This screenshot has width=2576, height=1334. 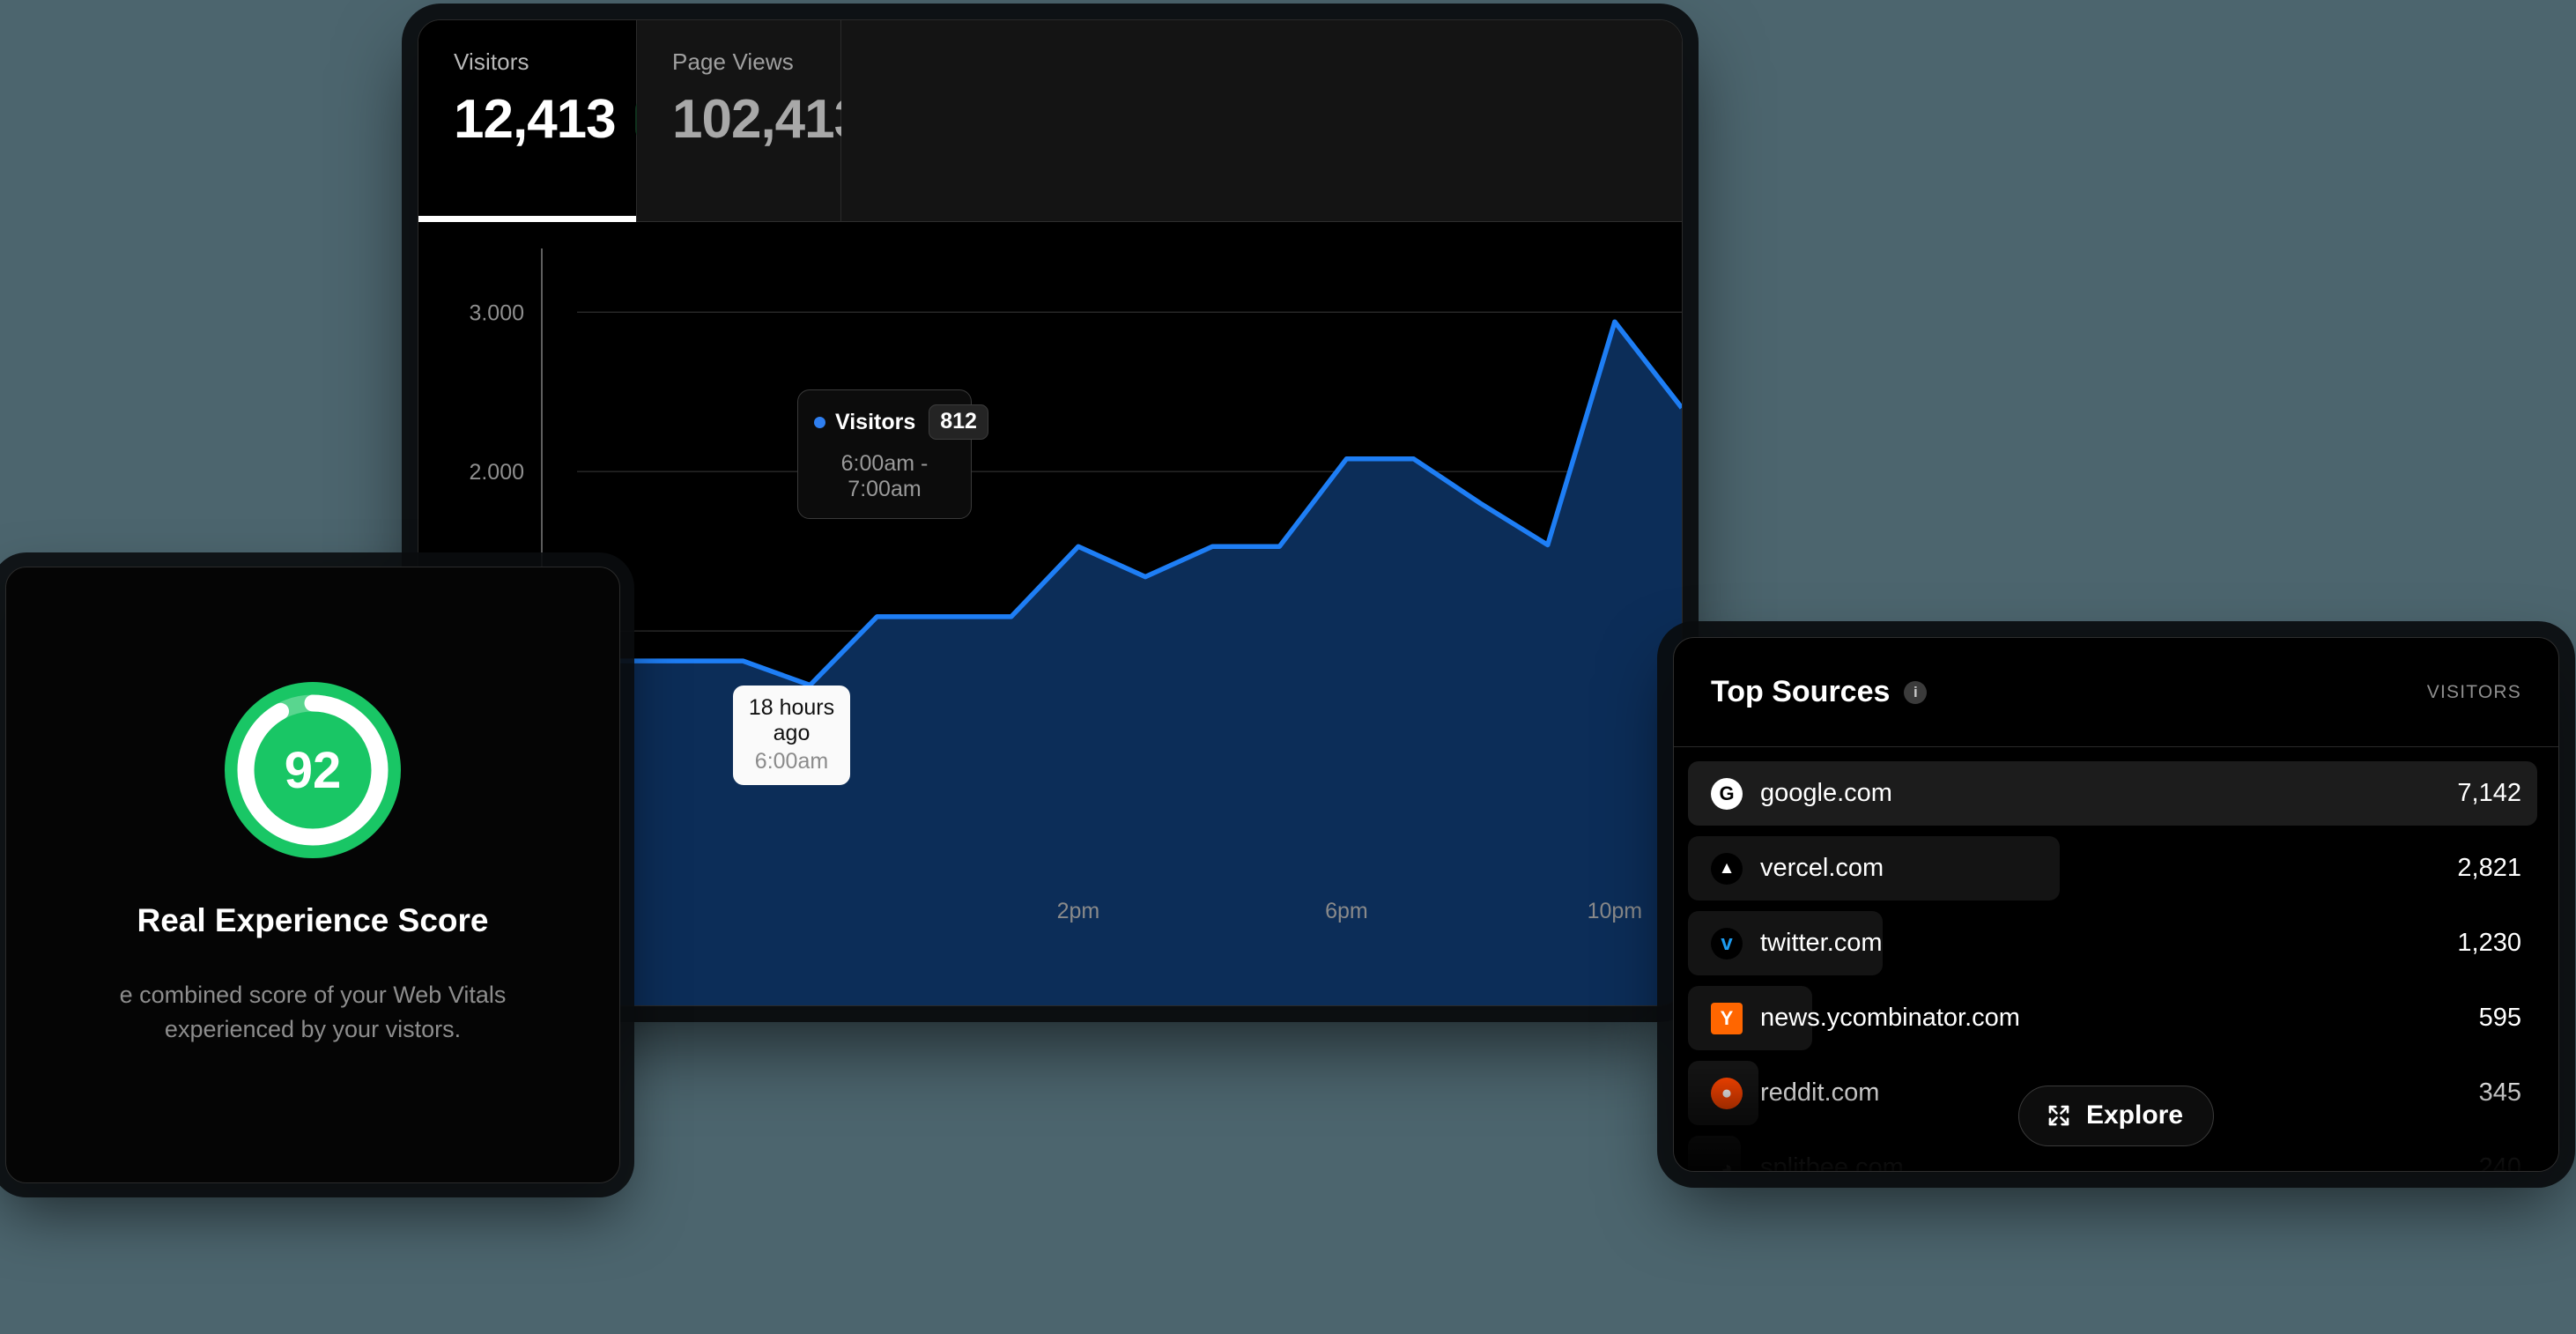 I want to click on tooltip-series-dot-icon, so click(x=819, y=422).